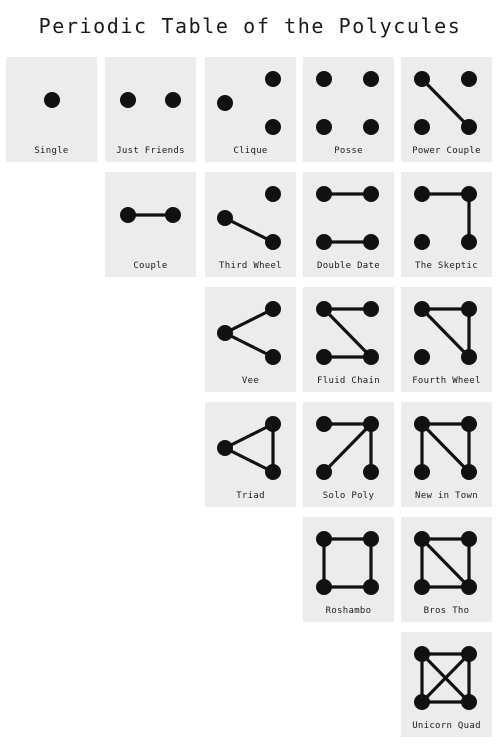 This screenshot has height=750, width=500. I want to click on polycule-label: Single, so click(51, 151).